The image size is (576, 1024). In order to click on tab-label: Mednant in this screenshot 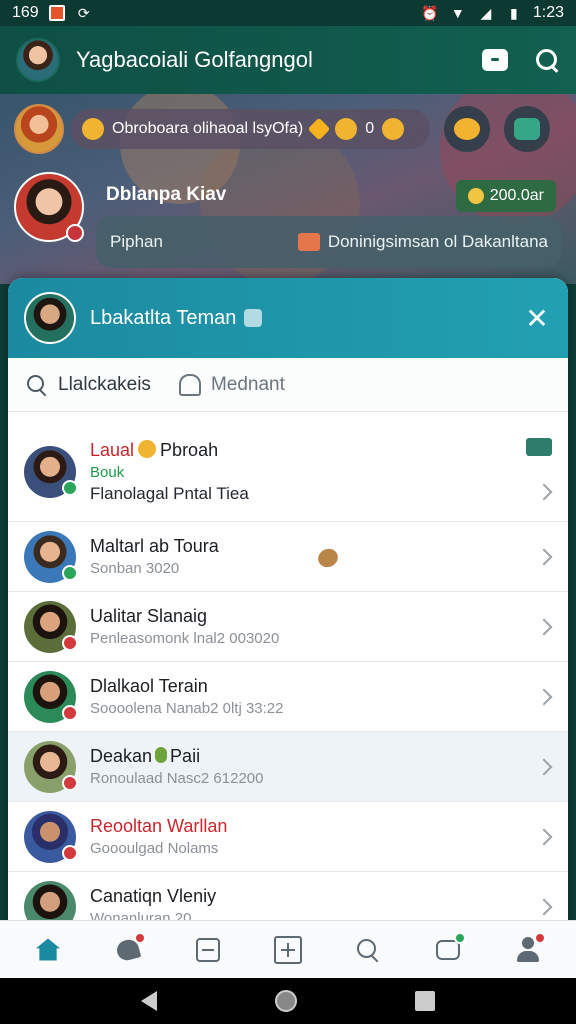, I will do `click(247, 384)`.